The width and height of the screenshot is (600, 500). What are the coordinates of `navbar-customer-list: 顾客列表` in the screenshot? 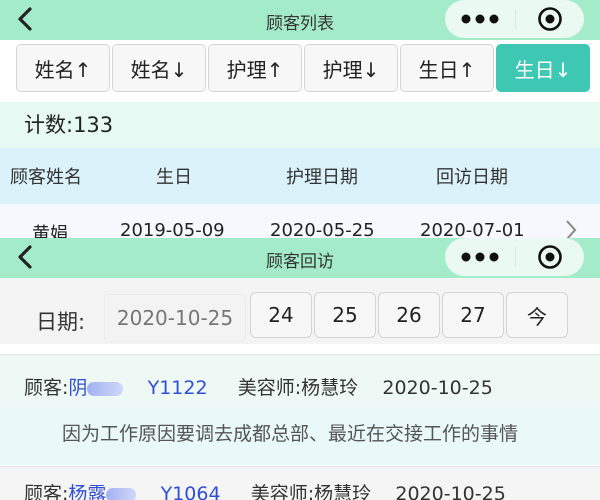 It's located at (300, 20).